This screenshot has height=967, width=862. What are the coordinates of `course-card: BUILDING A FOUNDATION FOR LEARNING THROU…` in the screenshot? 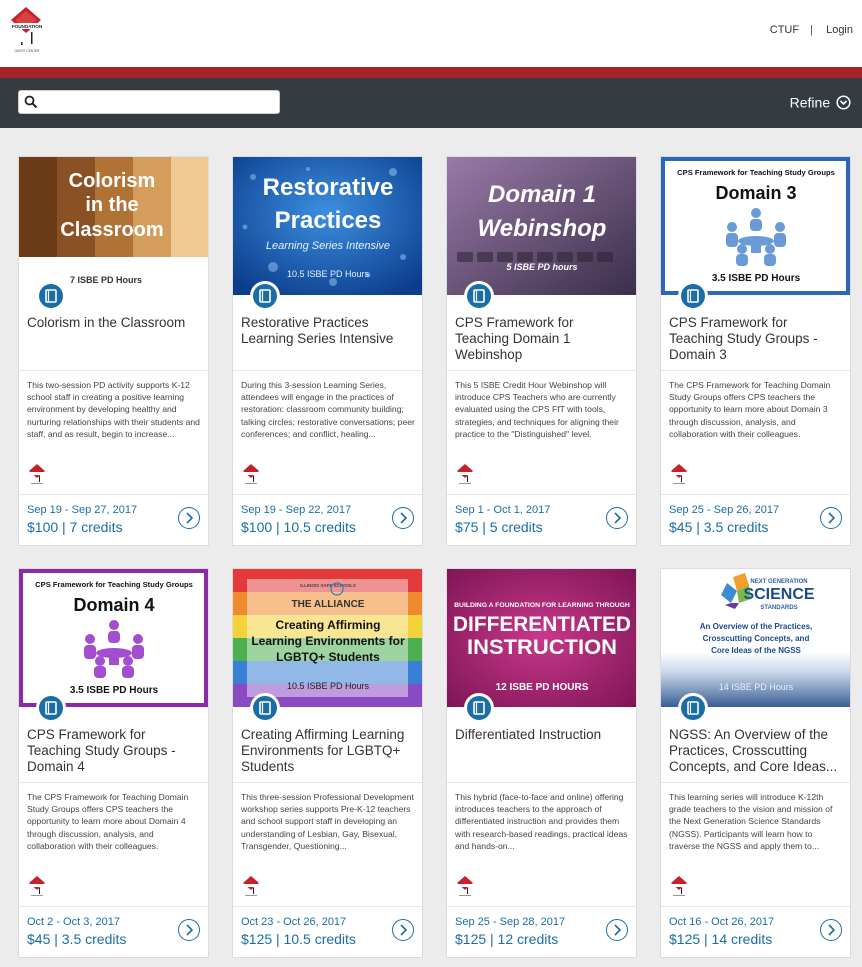 It's located at (541, 763).